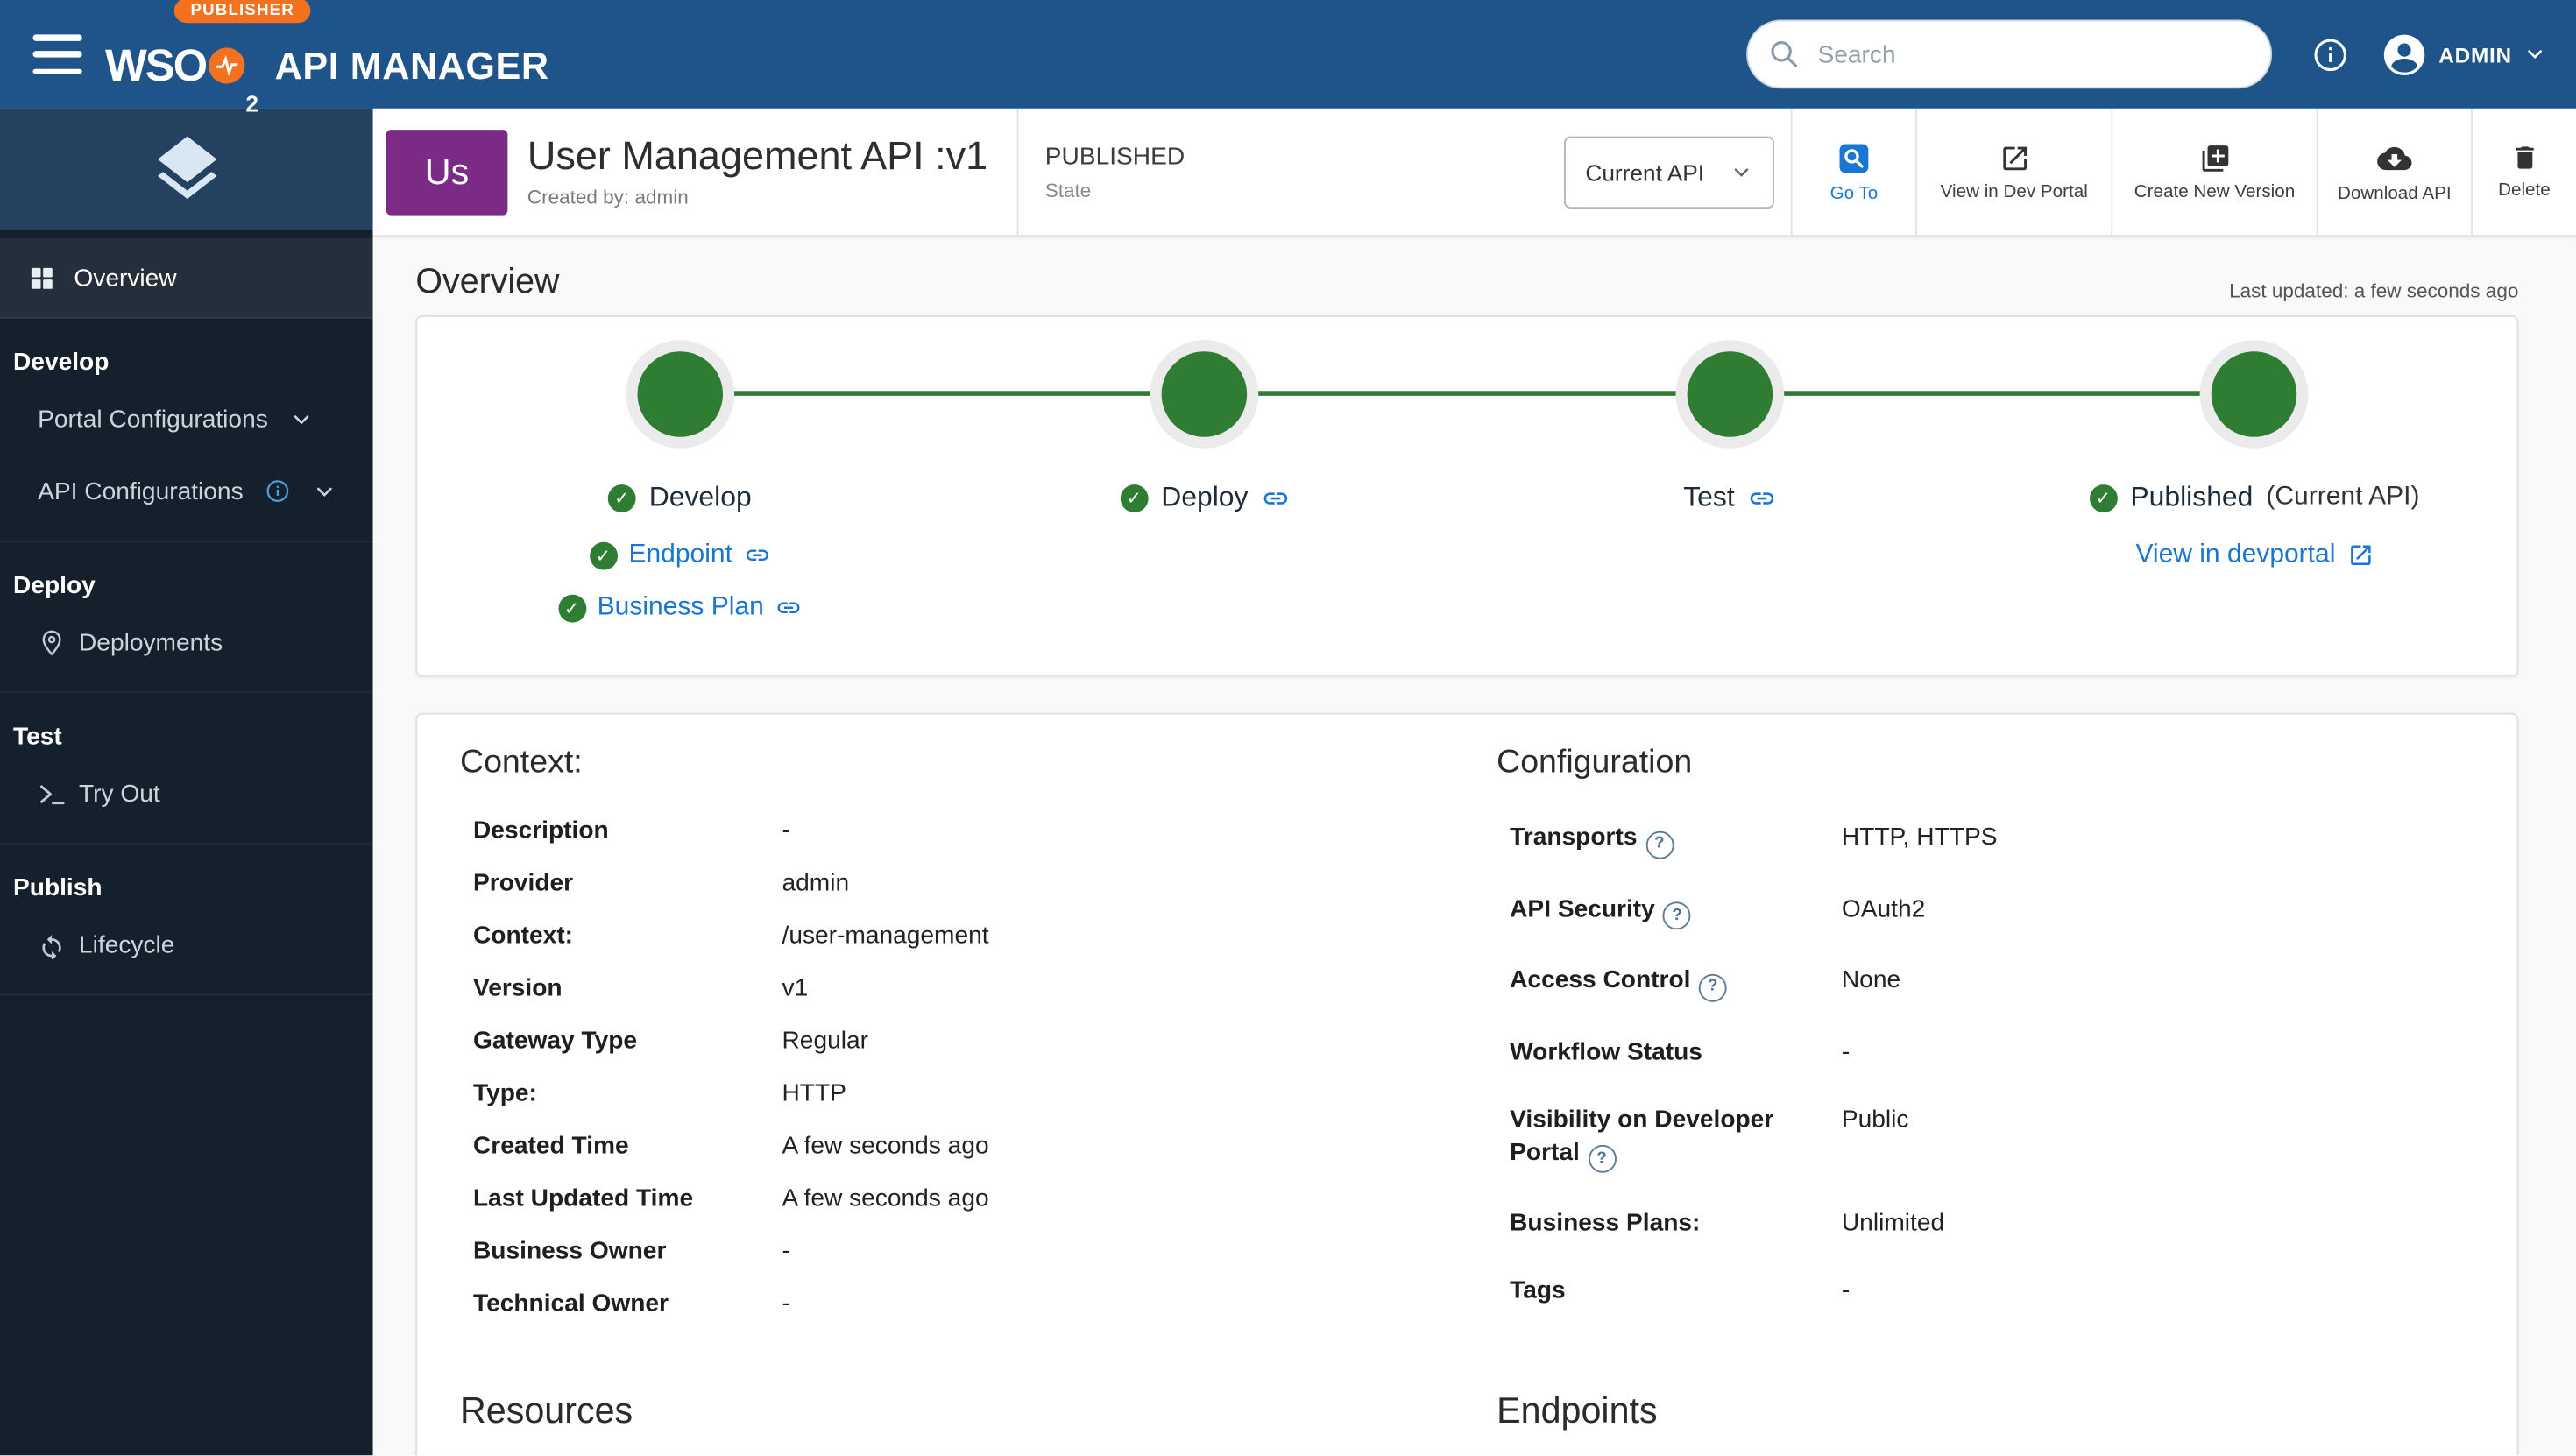 Image resolution: width=2576 pixels, height=1456 pixels. Describe the element at coordinates (1785, 54) in the screenshot. I see `search-icon` at that location.